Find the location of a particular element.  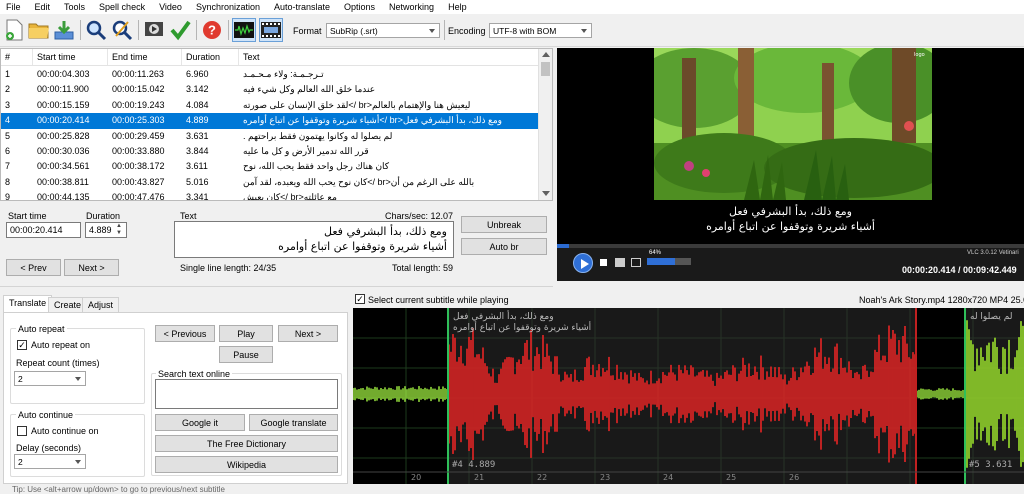

next-button: Next > is located at coordinates (91, 267).